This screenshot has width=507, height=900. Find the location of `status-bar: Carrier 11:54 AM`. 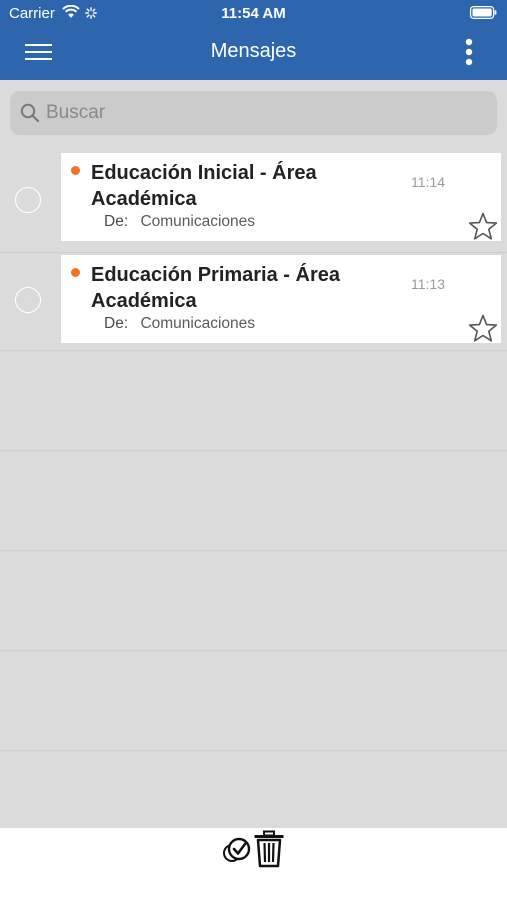

status-bar: Carrier 11:54 AM is located at coordinates (253, 14).